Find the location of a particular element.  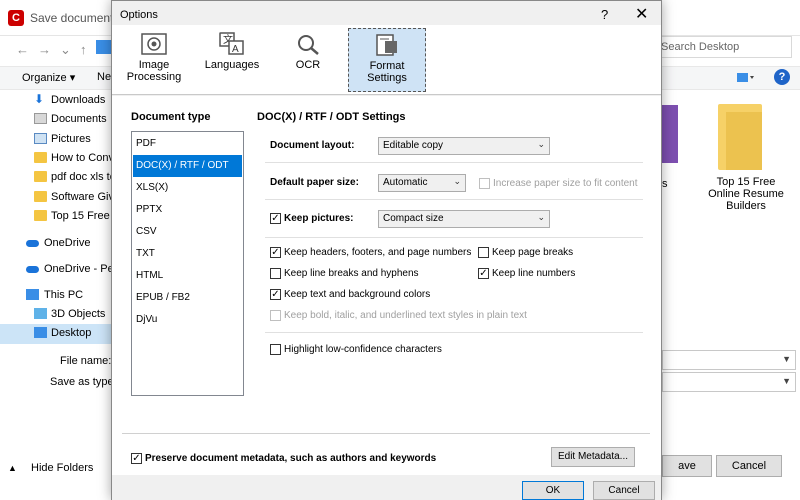

doc-type-djvu: DjVu is located at coordinates (187, 320).